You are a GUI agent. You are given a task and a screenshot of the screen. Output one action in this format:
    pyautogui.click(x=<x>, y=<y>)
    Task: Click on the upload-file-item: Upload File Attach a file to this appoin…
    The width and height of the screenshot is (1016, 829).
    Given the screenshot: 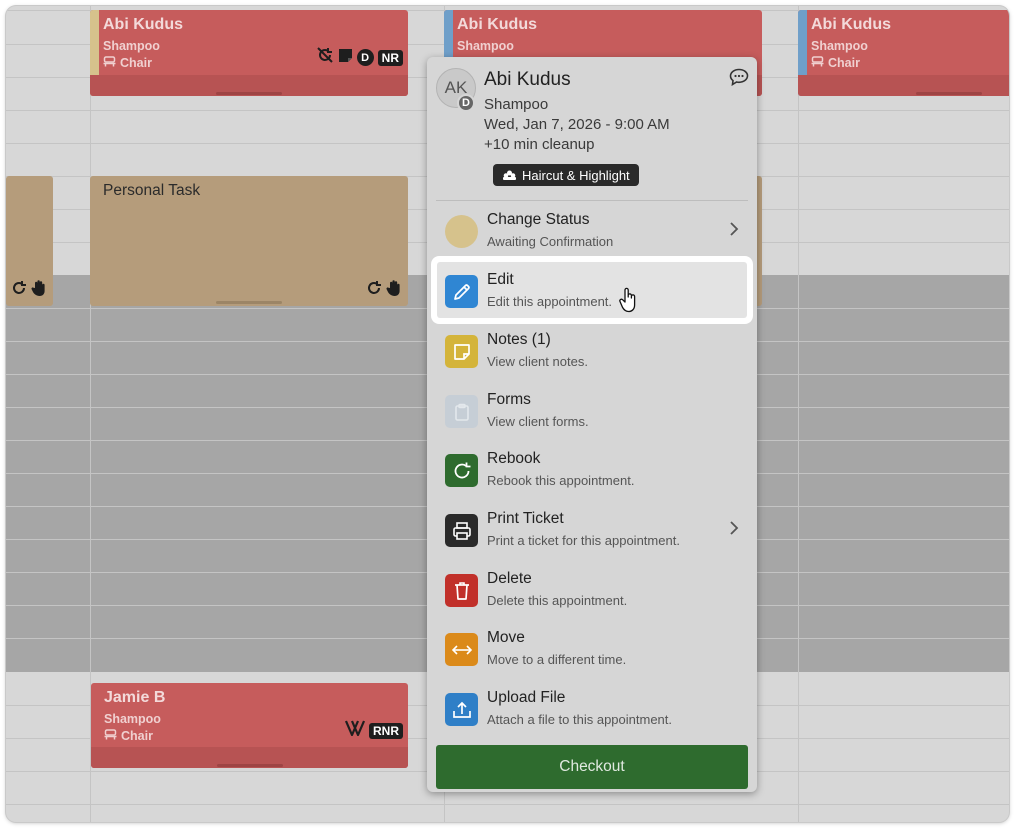 What is the action you would take?
    pyautogui.click(x=592, y=708)
    